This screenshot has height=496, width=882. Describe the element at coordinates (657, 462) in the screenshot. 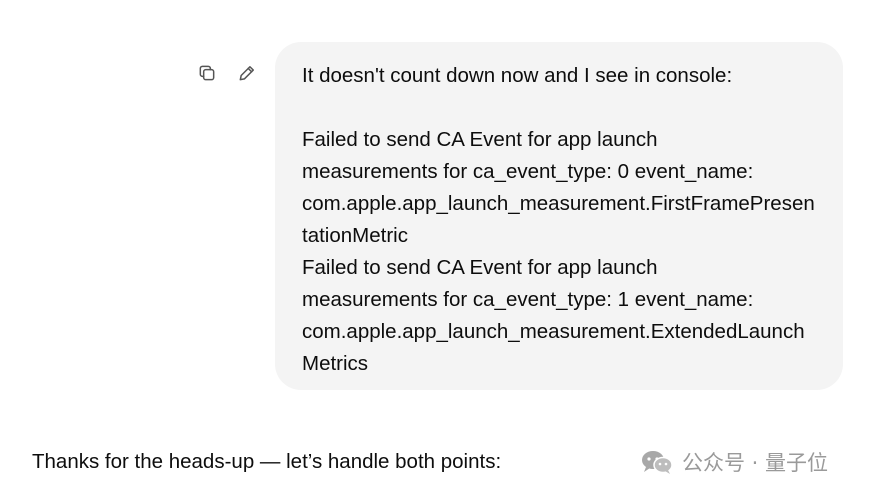

I see `wechat-icon` at that location.